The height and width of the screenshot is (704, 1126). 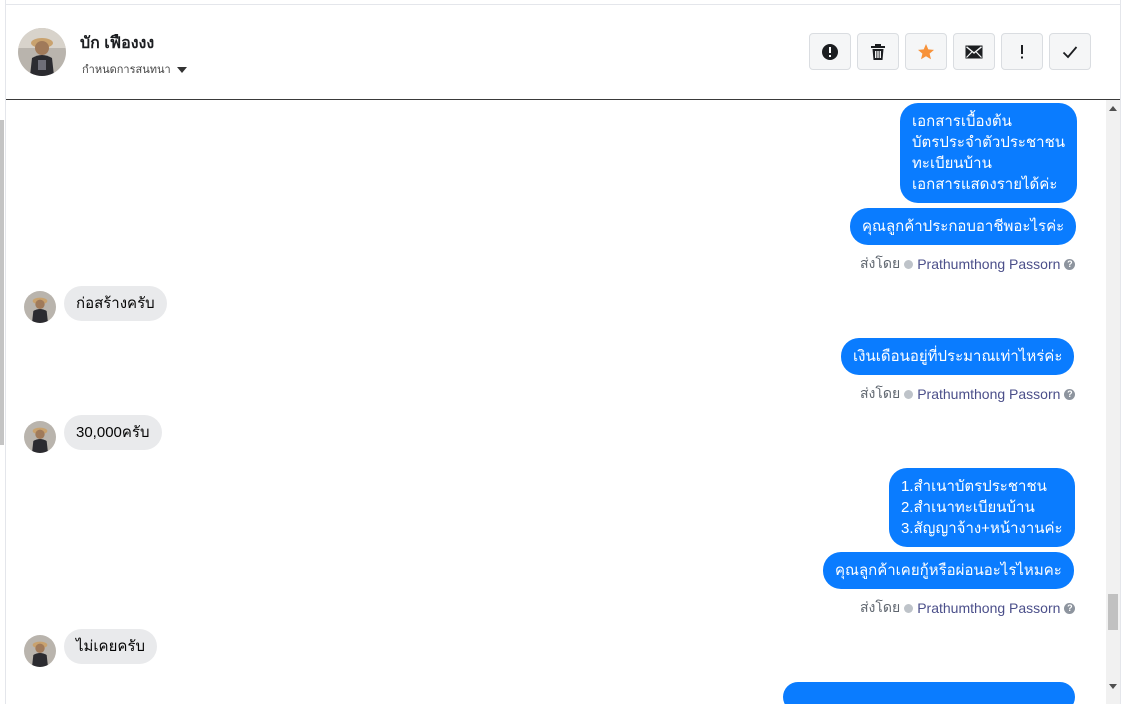 I want to click on trash-icon, so click(x=878, y=51).